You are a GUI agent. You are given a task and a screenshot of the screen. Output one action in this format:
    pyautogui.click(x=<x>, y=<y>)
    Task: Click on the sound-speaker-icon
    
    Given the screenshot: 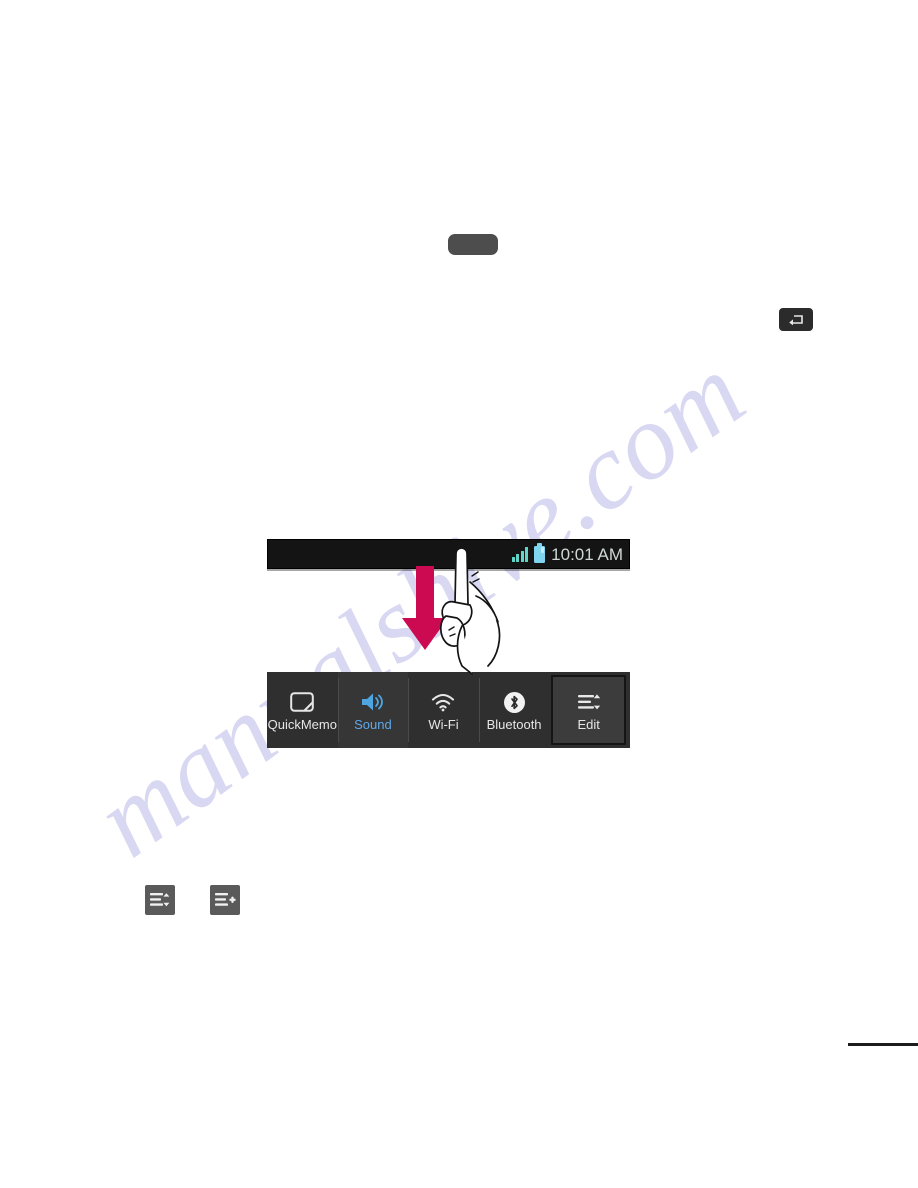 What is the action you would take?
    pyautogui.click(x=373, y=702)
    